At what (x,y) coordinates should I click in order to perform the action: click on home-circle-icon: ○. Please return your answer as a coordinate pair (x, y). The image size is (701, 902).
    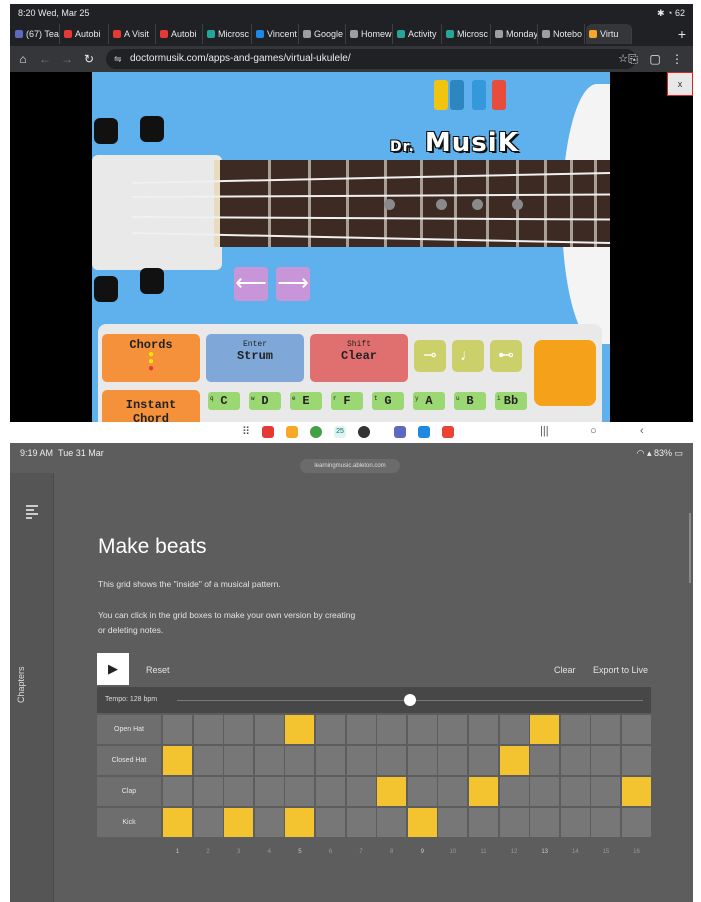
    Looking at the image, I should click on (593, 431).